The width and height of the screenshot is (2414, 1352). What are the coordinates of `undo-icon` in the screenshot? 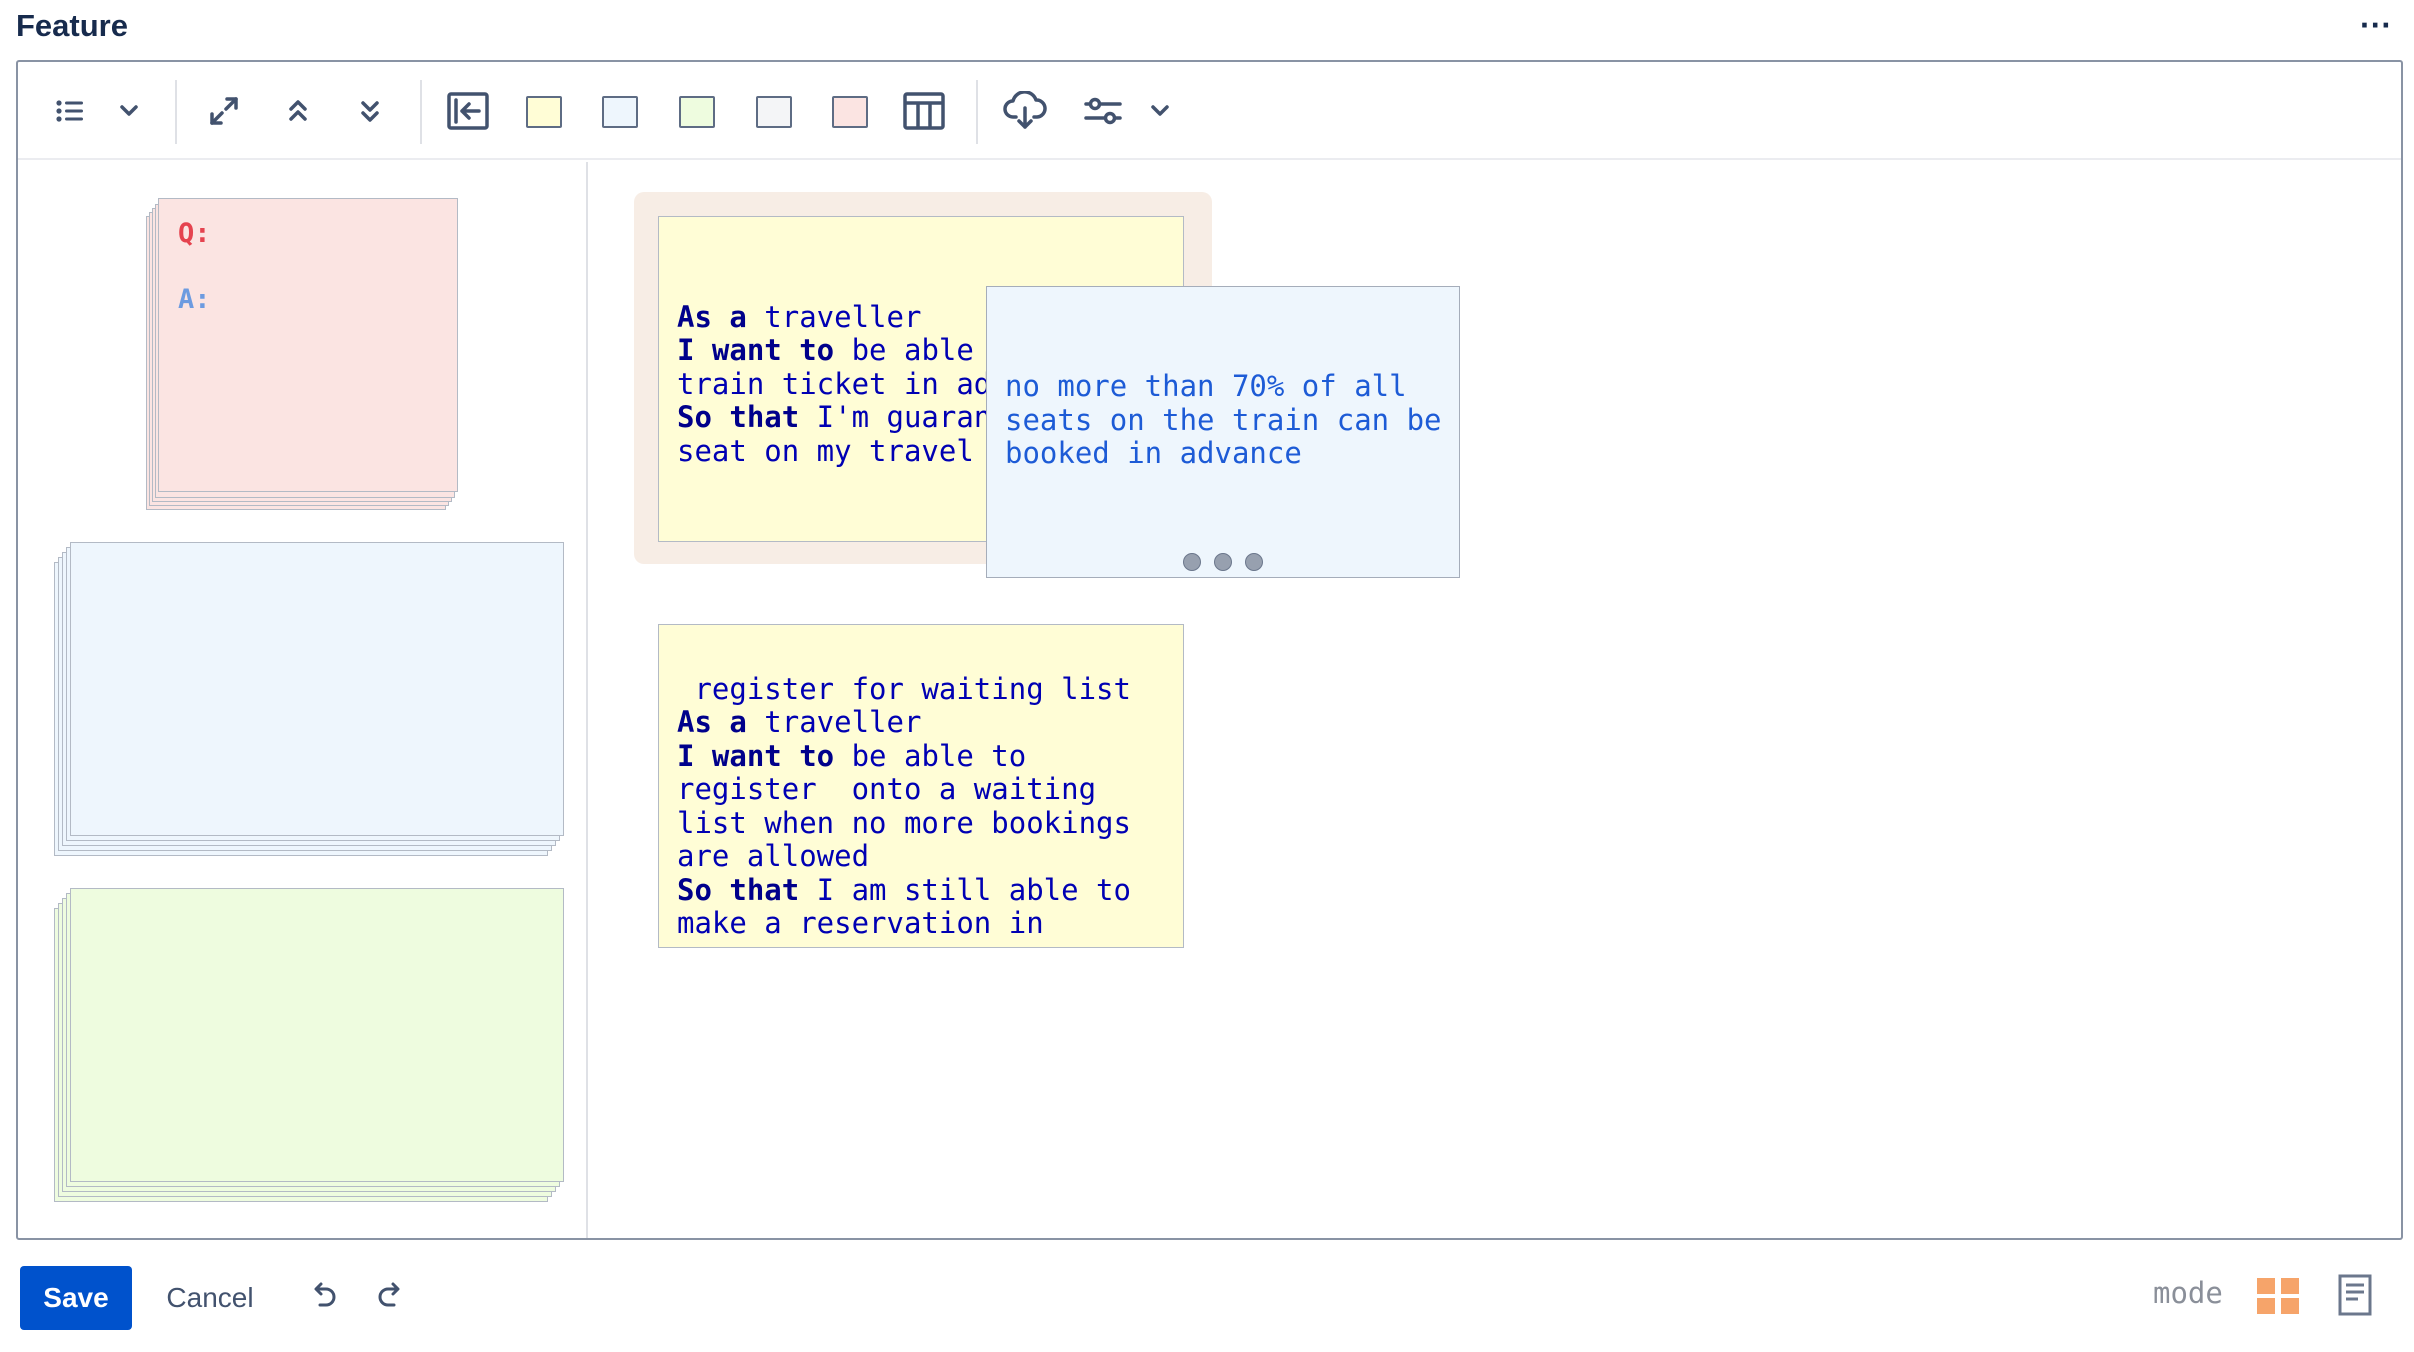 It's located at (323, 1297).